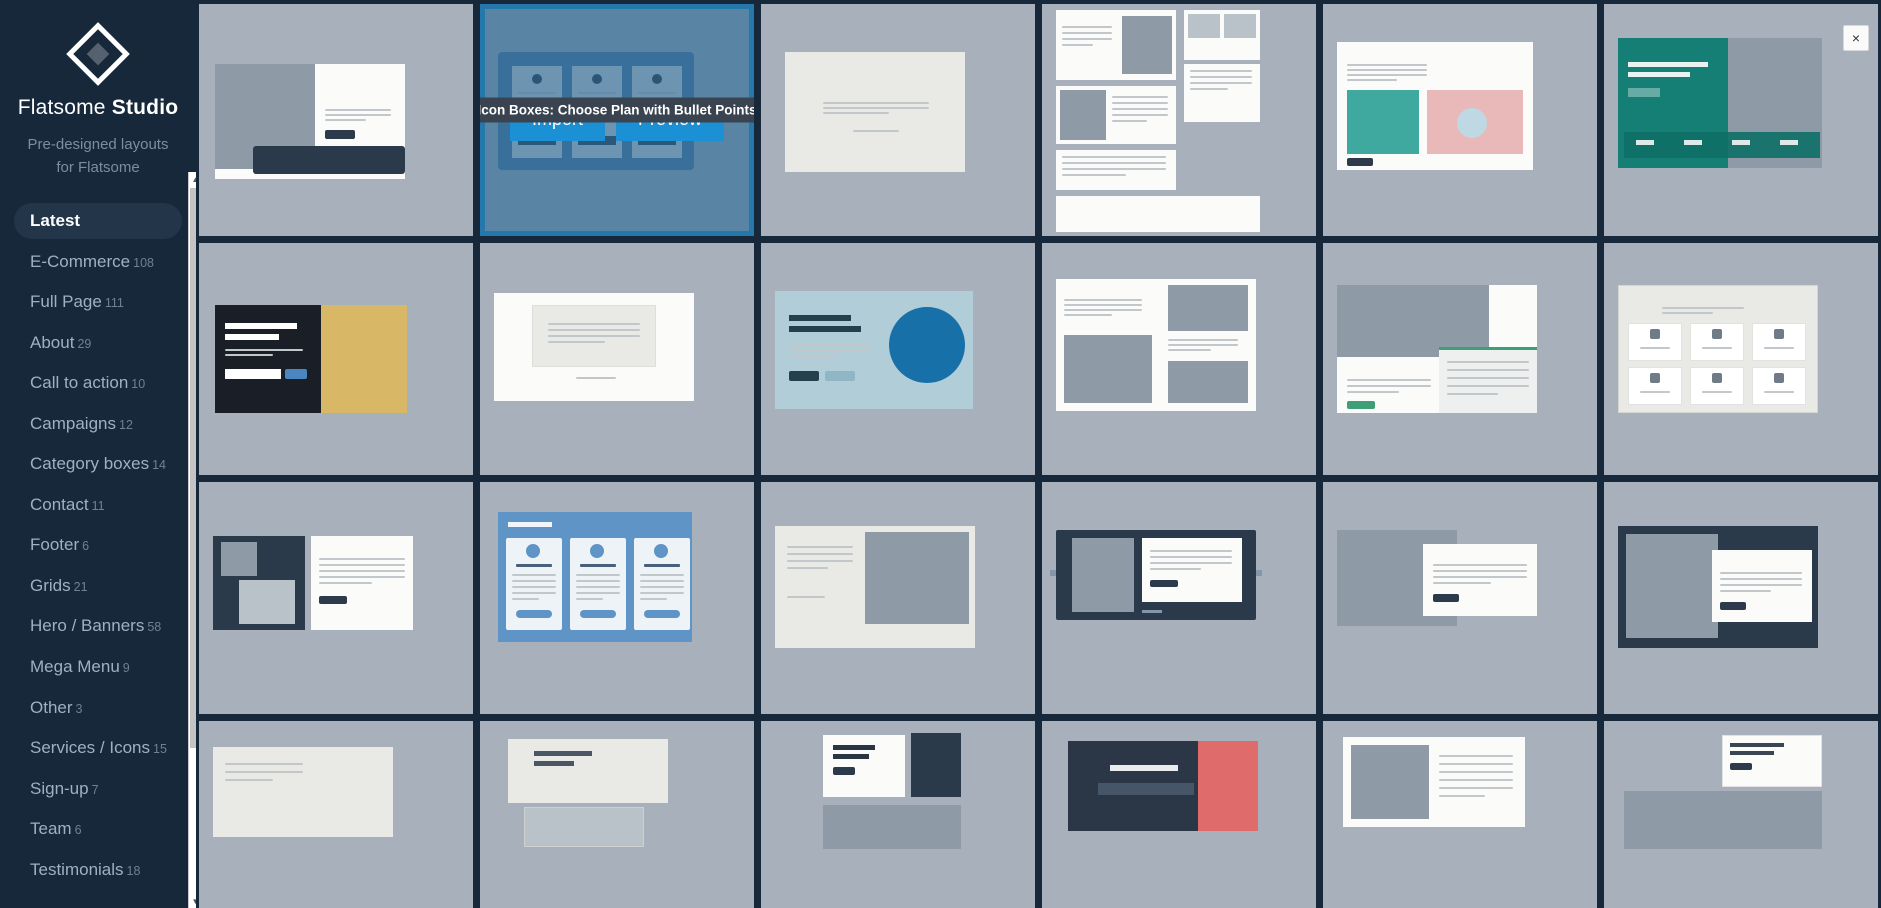 The image size is (1881, 908). What do you see at coordinates (159, 465) in the screenshot?
I see `sidebar-item-count: 14` at bounding box center [159, 465].